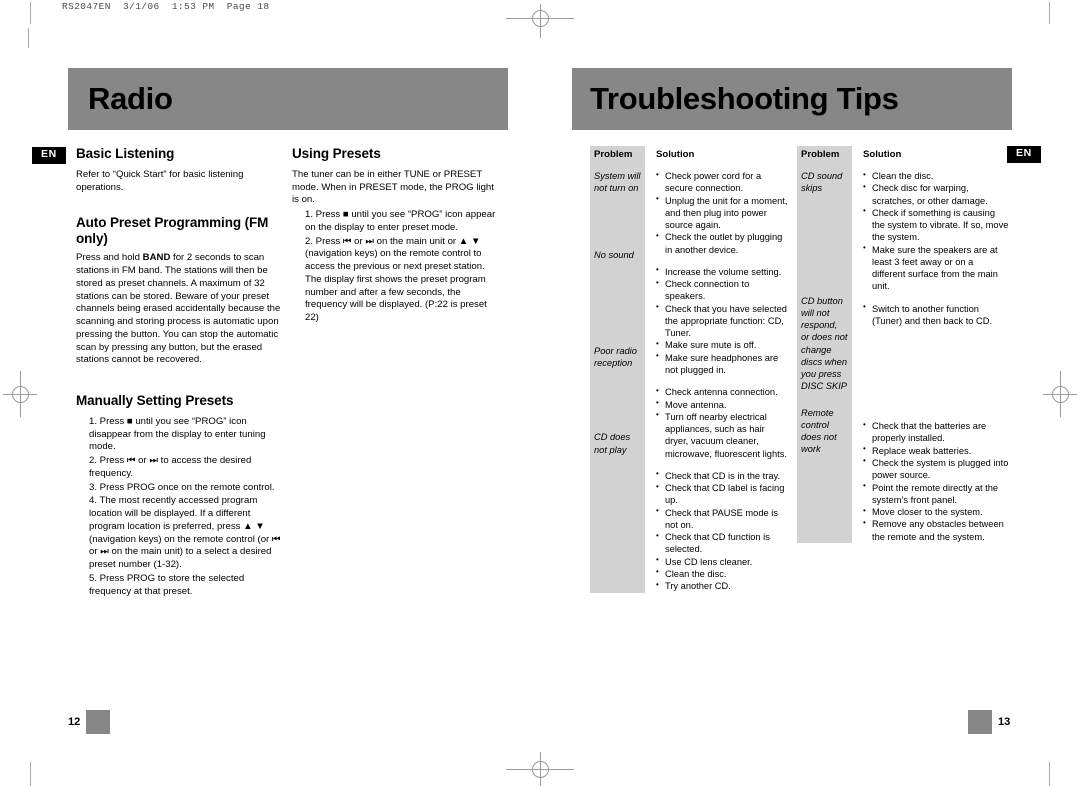 The height and width of the screenshot is (788, 1080). I want to click on solution-item: Move antenna., so click(723, 404).